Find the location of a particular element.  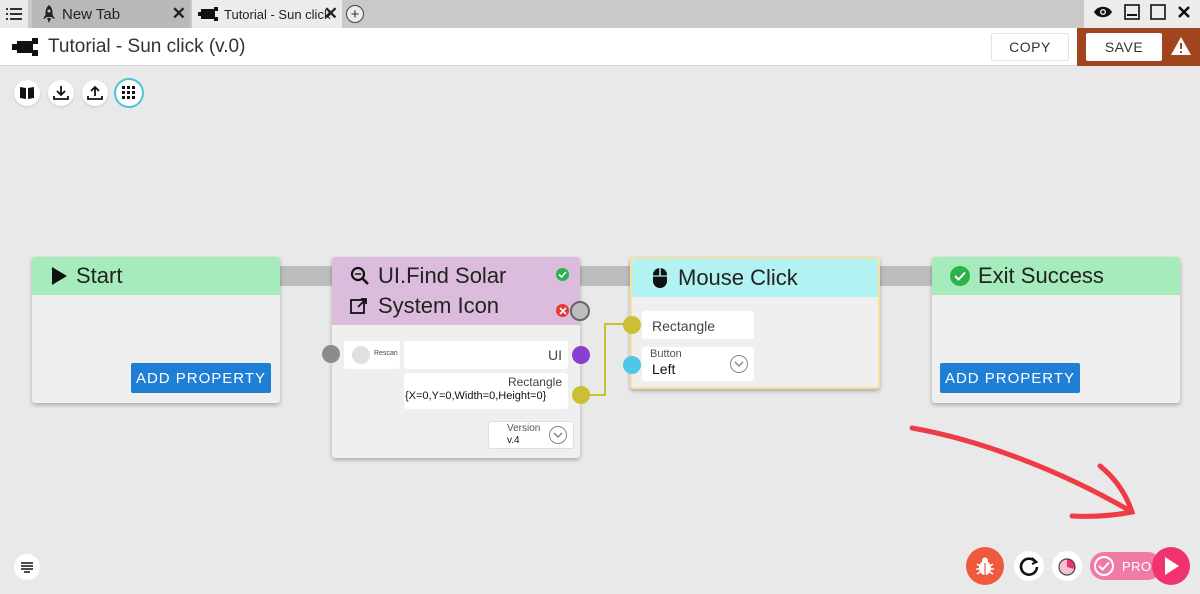

bug-icon is located at coordinates (985, 566).